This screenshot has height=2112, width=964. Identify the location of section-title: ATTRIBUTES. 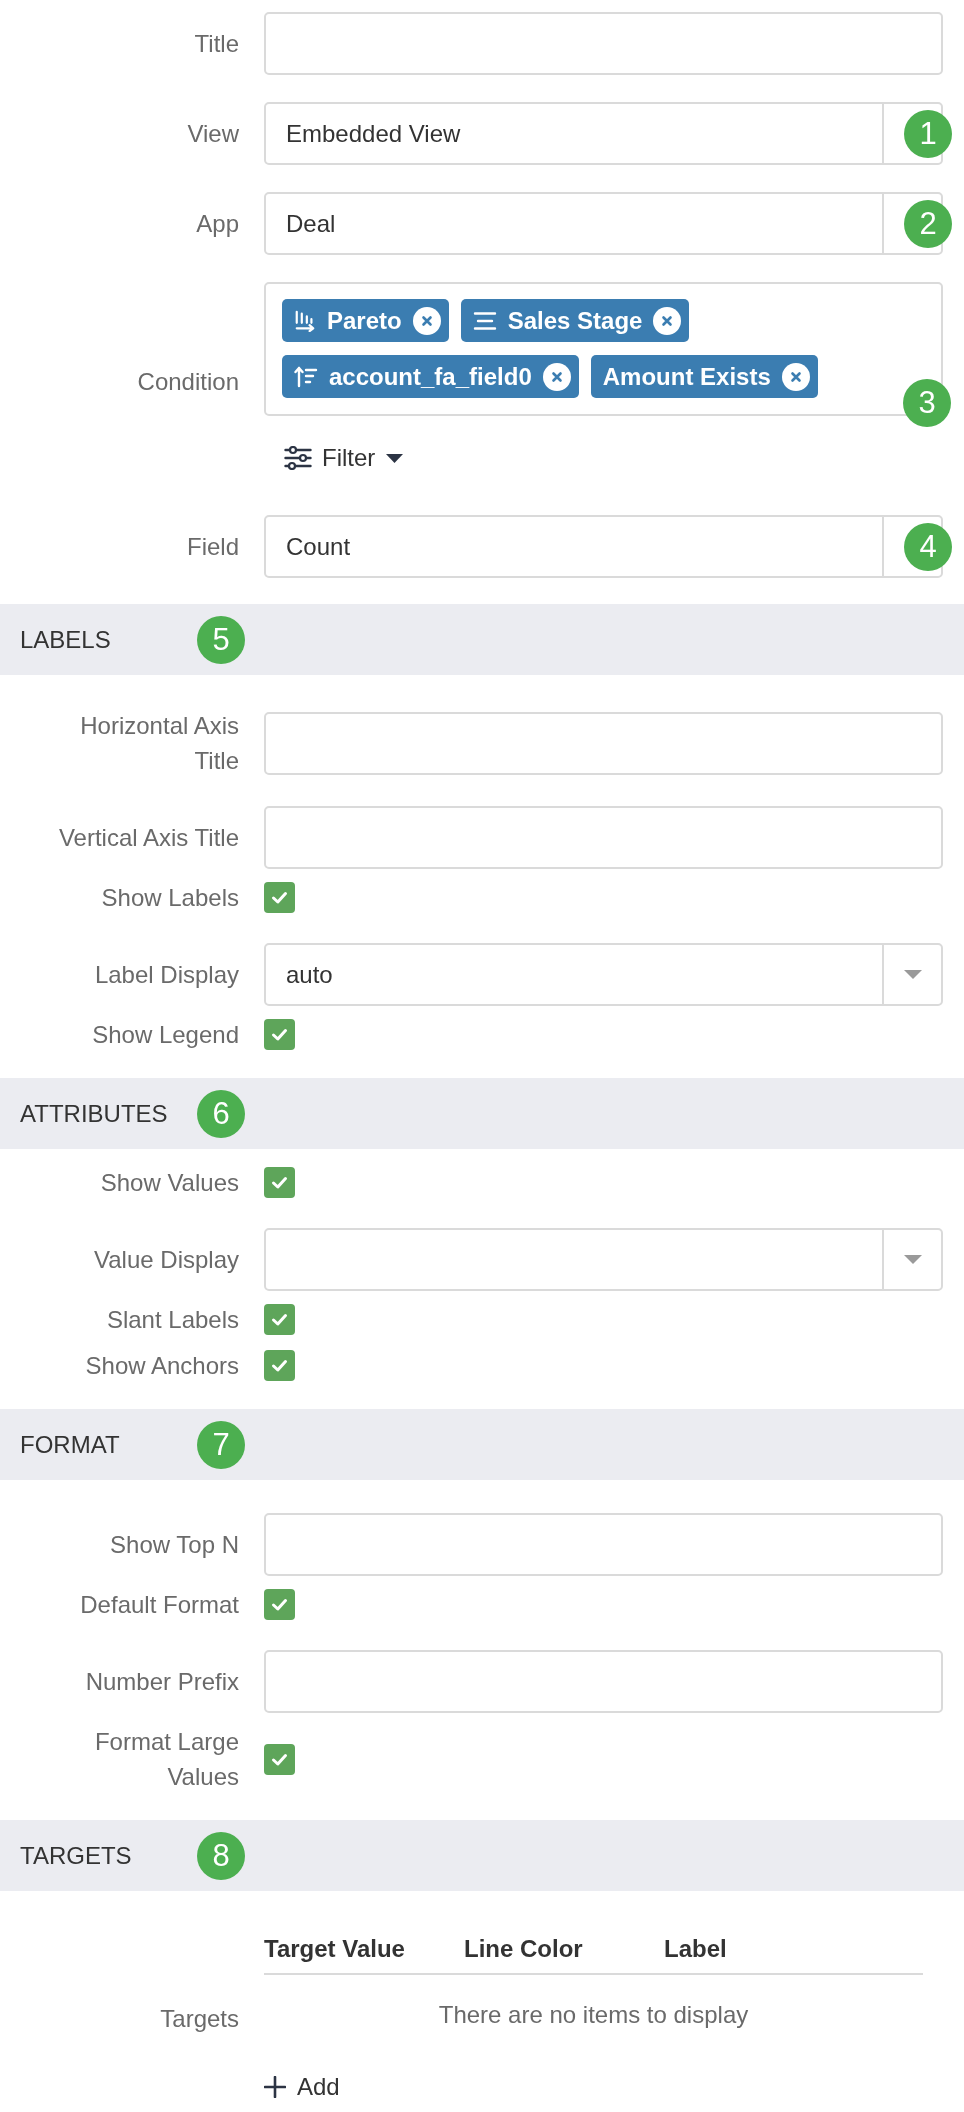
(94, 1113).